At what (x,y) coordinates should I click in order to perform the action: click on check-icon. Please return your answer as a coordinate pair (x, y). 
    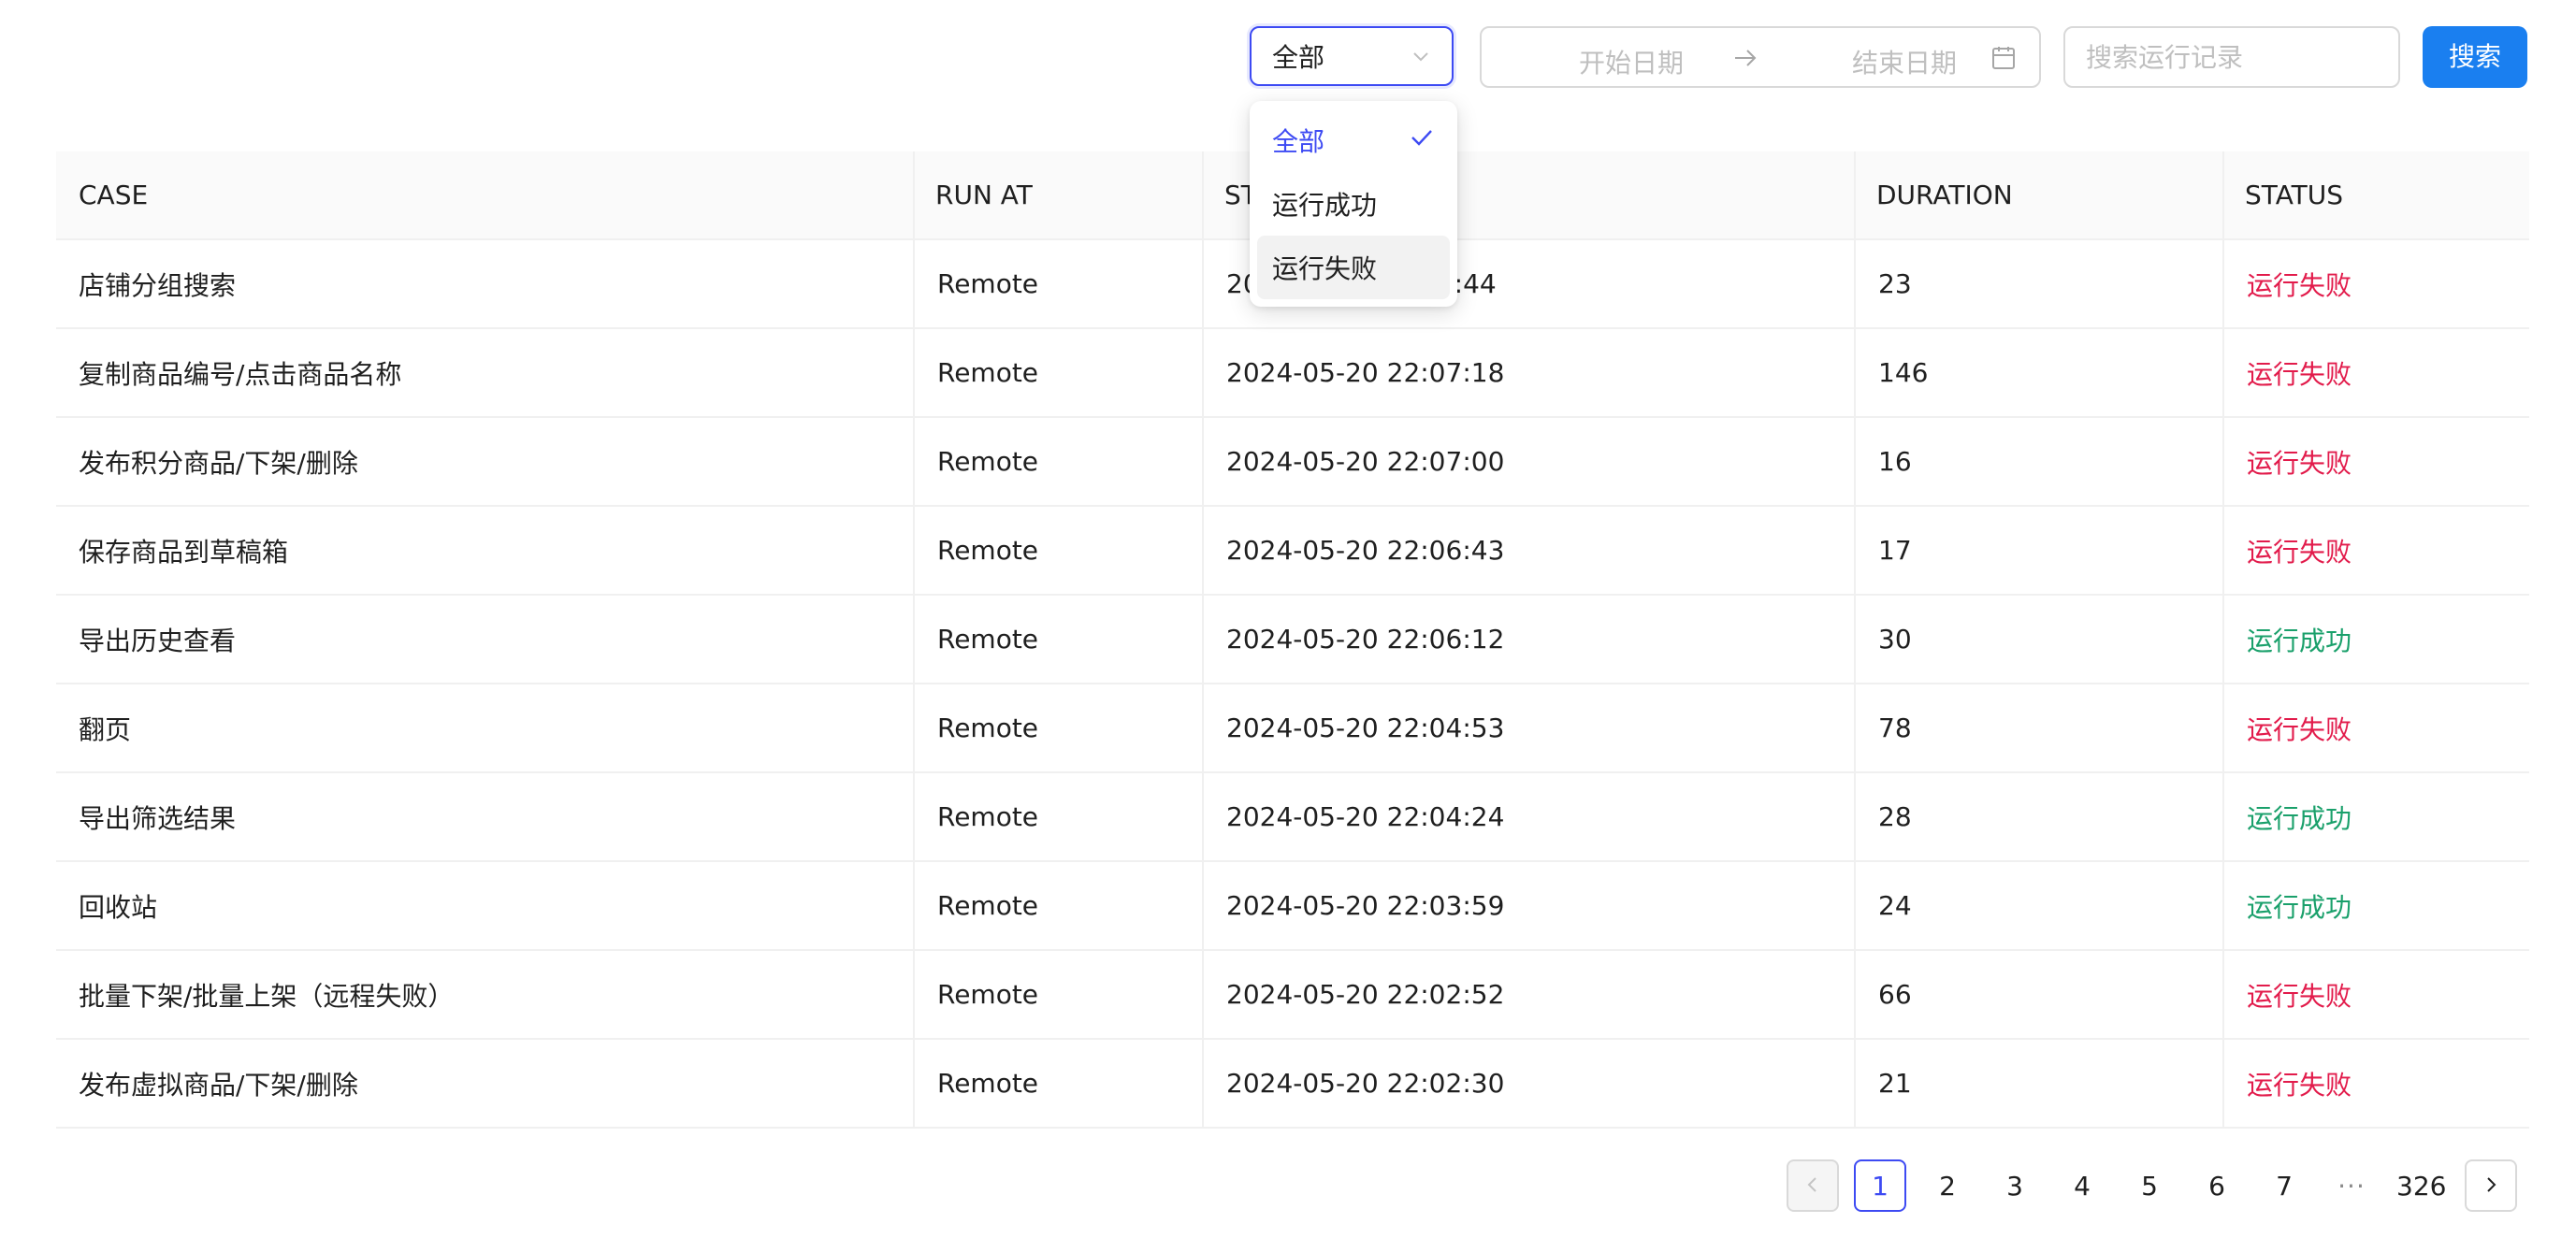
    Looking at the image, I should click on (1422, 141).